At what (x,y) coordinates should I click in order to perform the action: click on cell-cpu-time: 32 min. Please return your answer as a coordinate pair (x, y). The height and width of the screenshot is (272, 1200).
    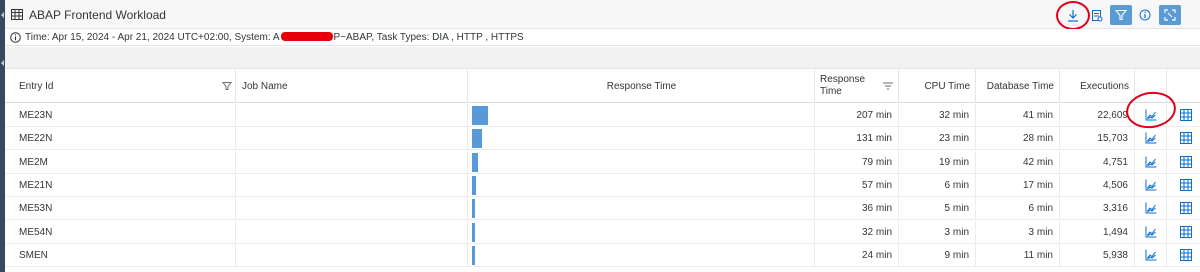
    Looking at the image, I should click on (937, 115).